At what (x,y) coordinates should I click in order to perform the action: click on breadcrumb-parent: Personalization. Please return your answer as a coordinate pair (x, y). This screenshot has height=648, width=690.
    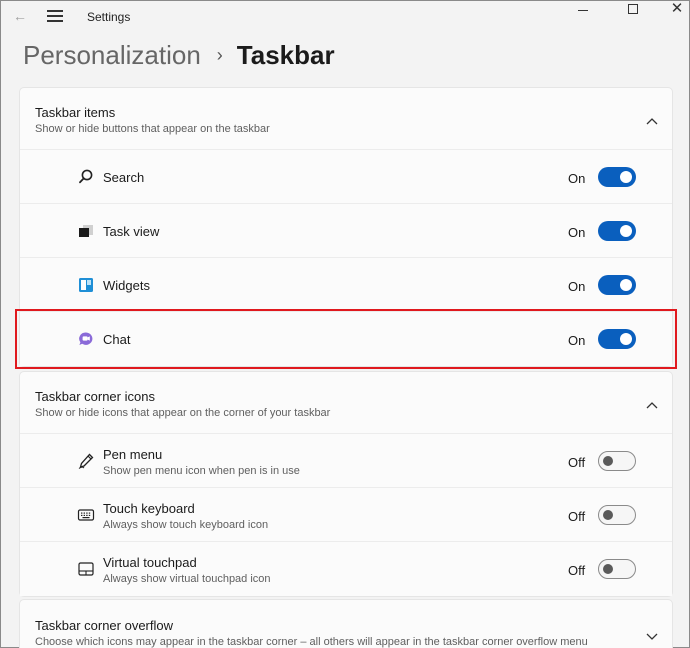
    Looking at the image, I should click on (112, 55).